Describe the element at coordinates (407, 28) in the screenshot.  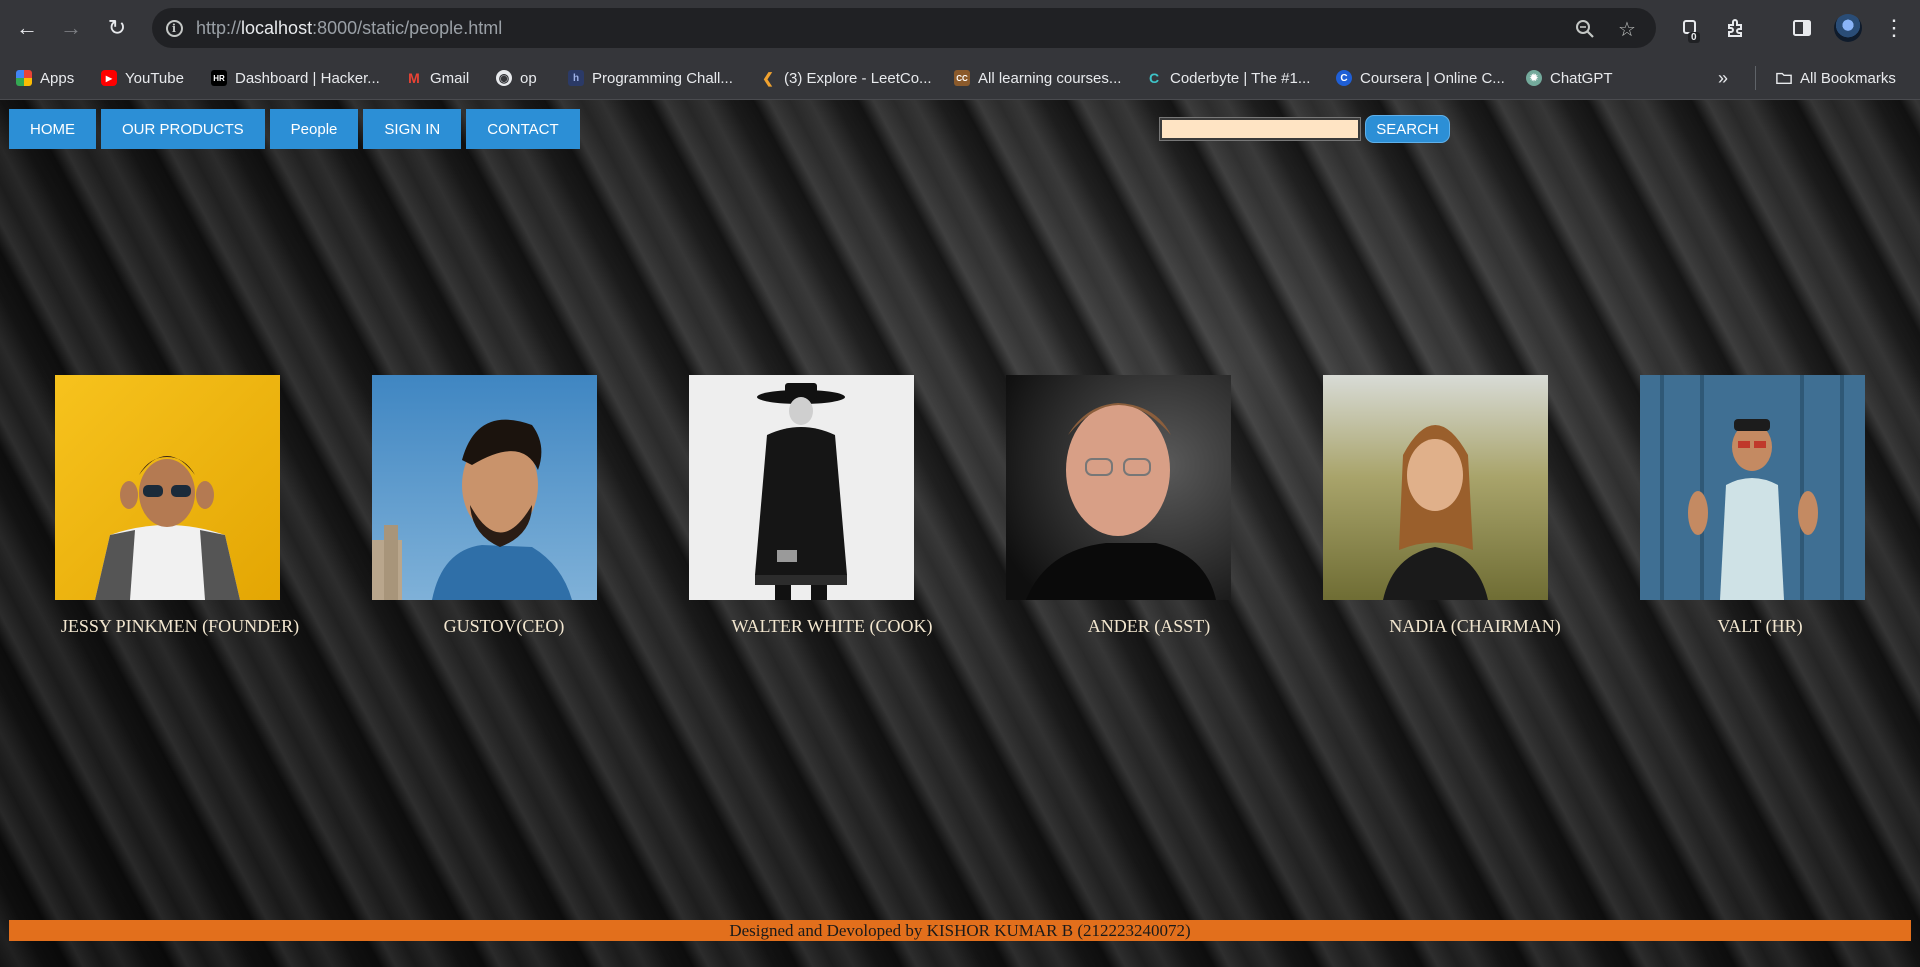
I see `url-path: :8000/static/people.html` at that location.